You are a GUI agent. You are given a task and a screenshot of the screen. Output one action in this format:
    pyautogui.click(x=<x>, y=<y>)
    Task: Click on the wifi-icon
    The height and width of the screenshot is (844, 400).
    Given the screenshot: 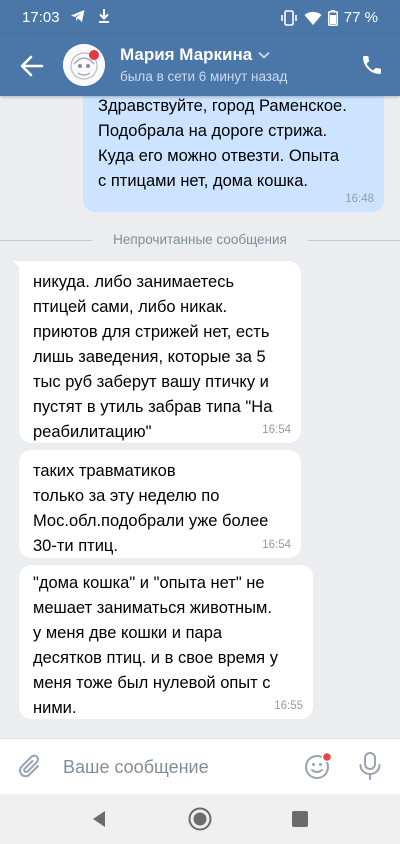 What is the action you would take?
    pyautogui.click(x=313, y=18)
    